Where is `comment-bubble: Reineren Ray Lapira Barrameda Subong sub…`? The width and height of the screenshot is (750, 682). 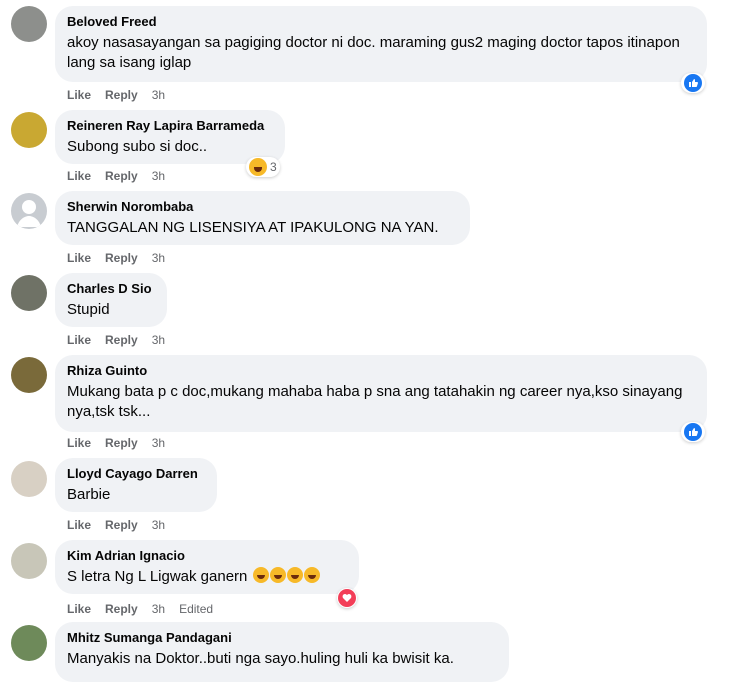
comment-bubble: Reineren Ray Lapira Barrameda Subong sub… is located at coordinates (170, 137).